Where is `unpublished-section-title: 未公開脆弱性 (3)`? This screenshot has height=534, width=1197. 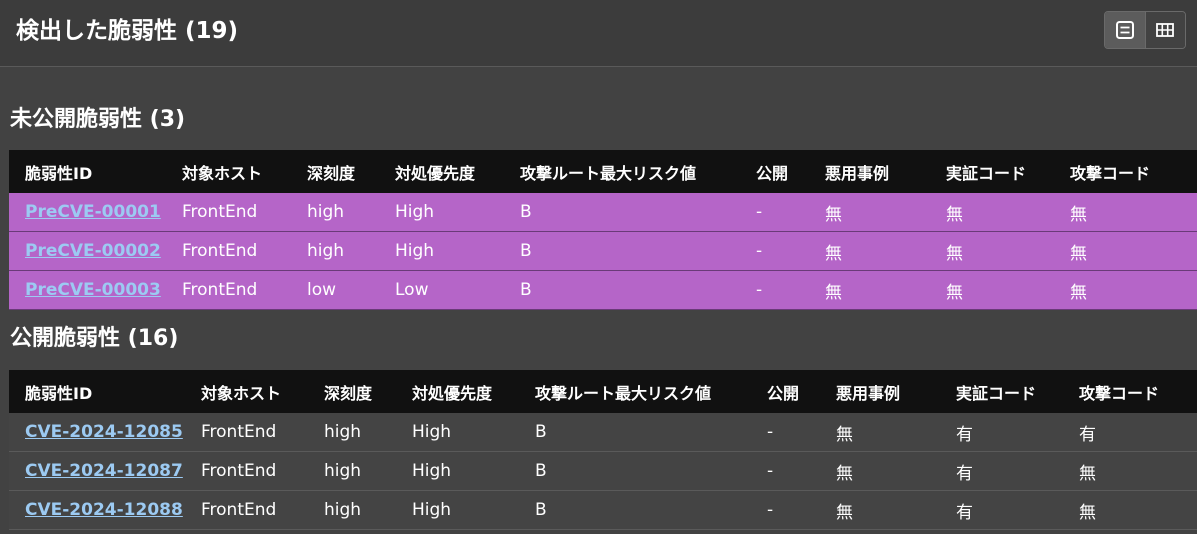
unpublished-section-title: 未公開脆弱性 (3) is located at coordinates (98, 119).